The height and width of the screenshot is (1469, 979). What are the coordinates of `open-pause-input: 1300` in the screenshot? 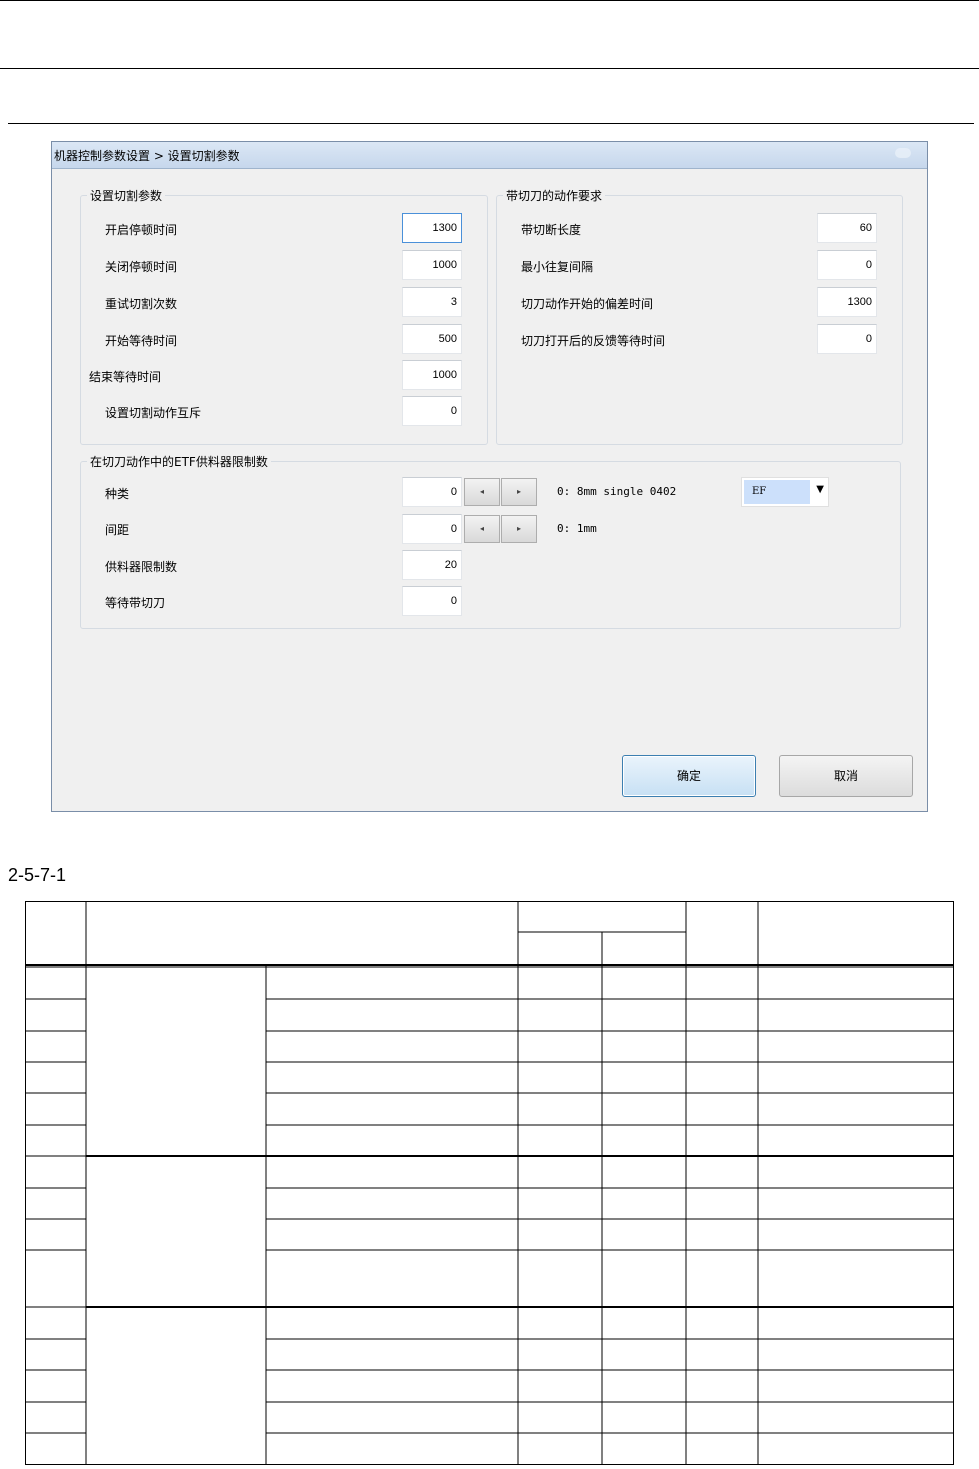 It's located at (432, 228).